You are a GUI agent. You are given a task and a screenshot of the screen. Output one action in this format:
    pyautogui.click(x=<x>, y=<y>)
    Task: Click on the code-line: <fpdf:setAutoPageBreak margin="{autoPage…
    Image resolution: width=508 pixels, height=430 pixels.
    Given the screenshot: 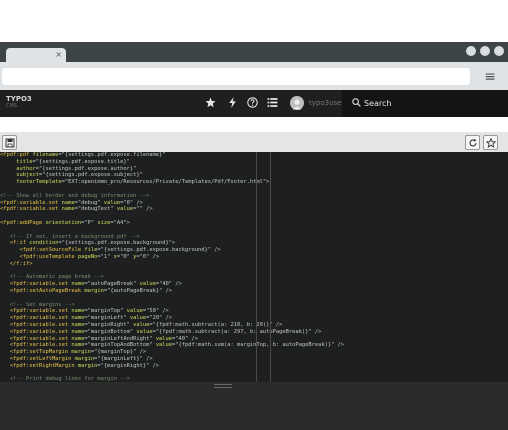 What is the action you would take?
    pyautogui.click(x=172, y=291)
    